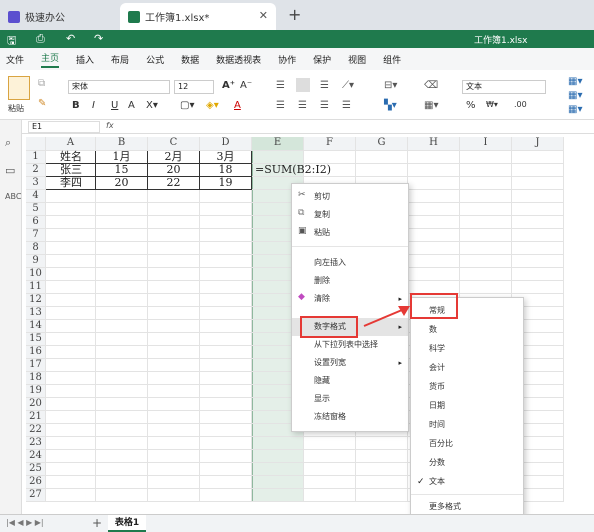 This screenshot has height=532, width=594. I want to click on format-percent: 百分比, so click(467, 444).